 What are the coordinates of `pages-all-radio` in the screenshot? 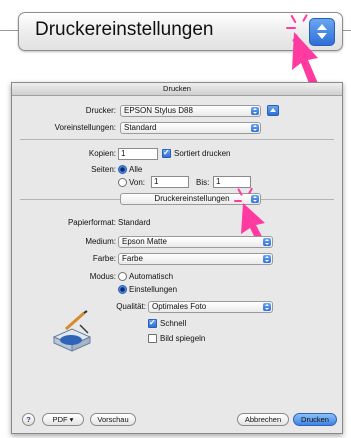 It's located at (122, 169).